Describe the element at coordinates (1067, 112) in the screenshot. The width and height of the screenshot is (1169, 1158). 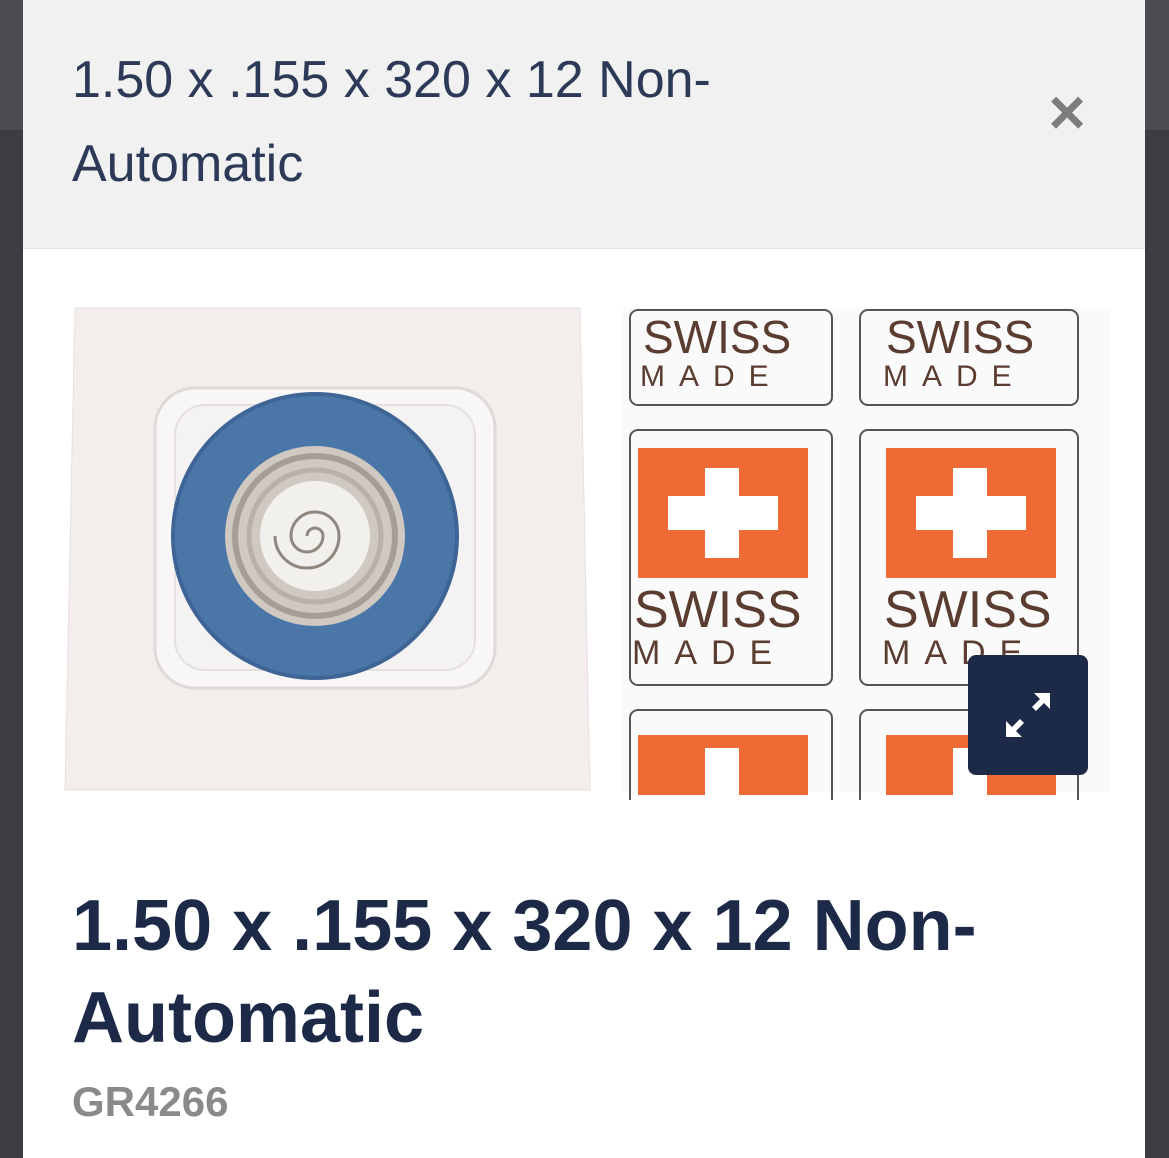
I see `close-icon: ×` at that location.